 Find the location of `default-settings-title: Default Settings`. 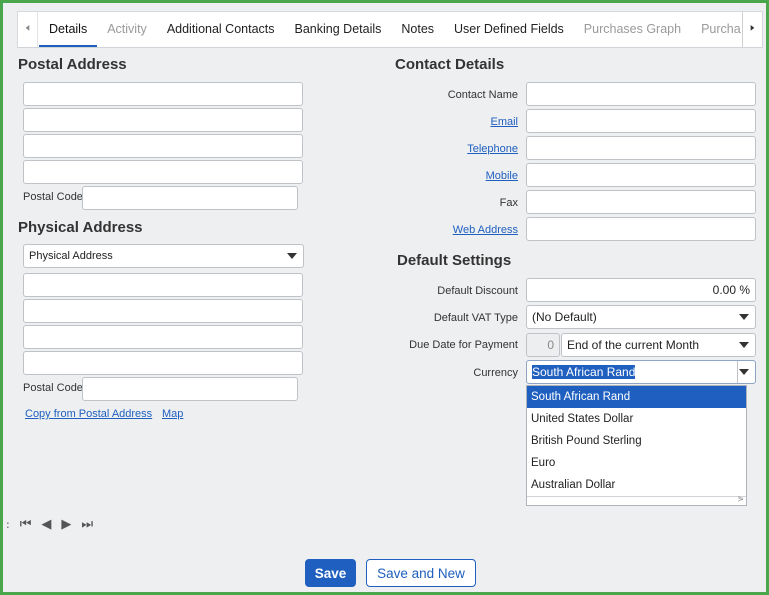

default-settings-title: Default Settings is located at coordinates (454, 260).